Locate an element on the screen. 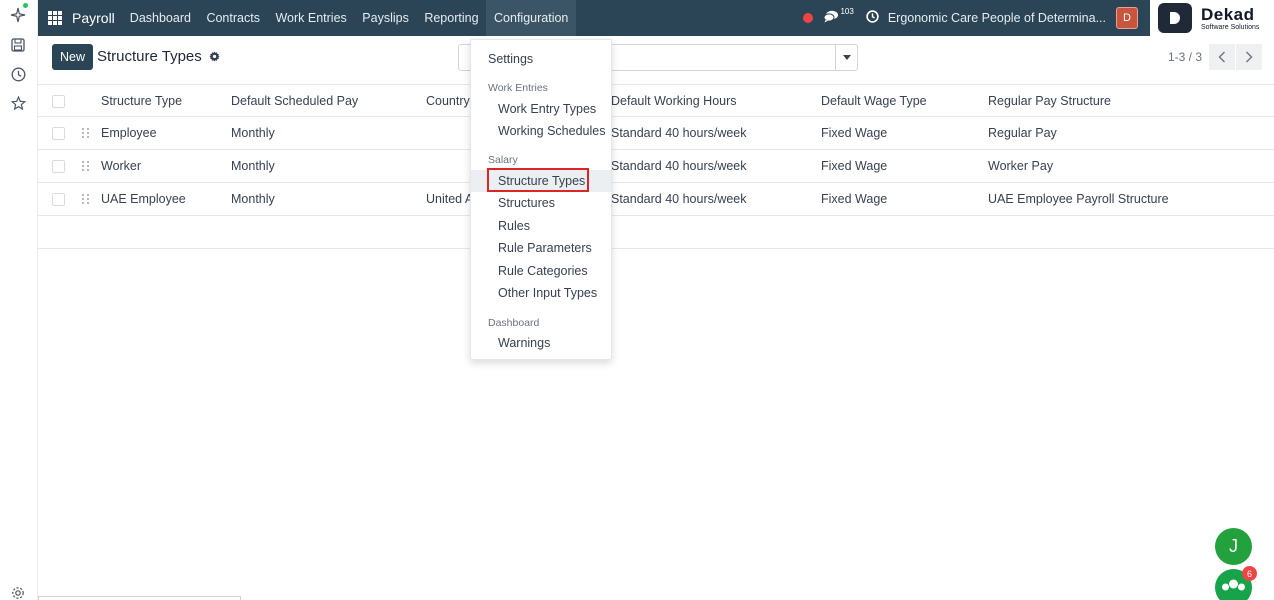  pager: 1-3 / 3 is located at coordinates (1215, 57).